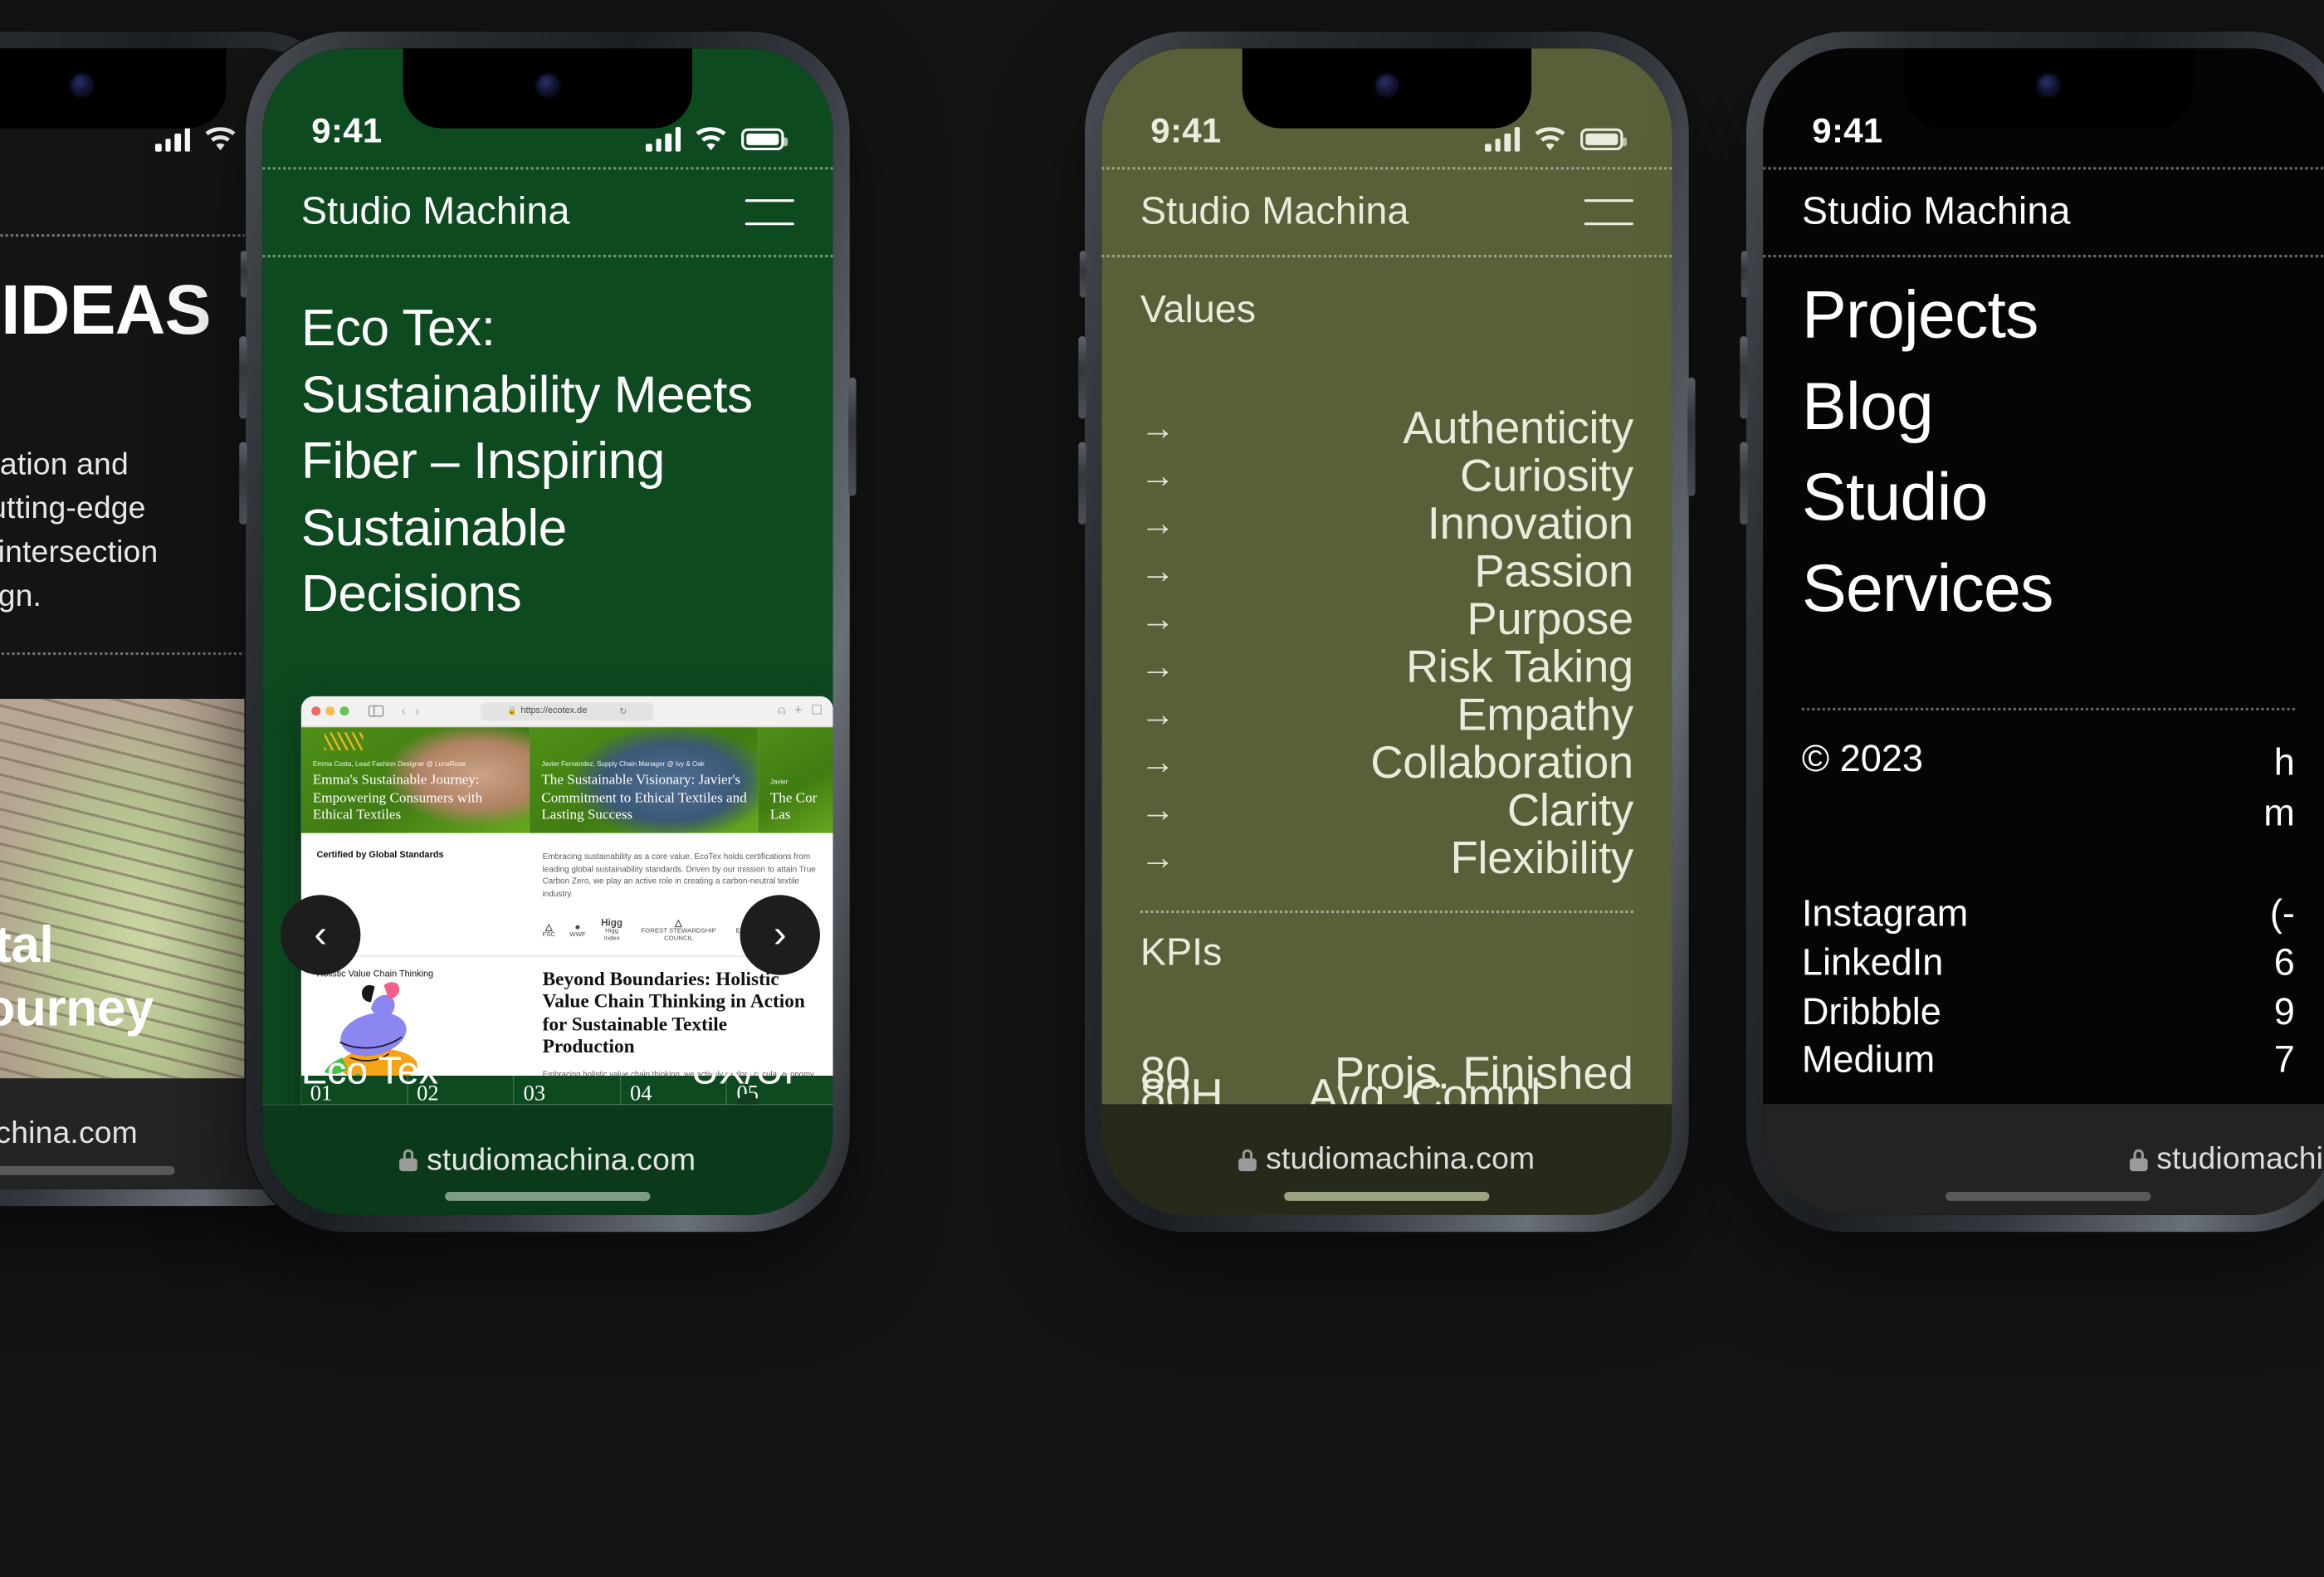 The height and width of the screenshot is (1577, 2324). I want to click on browser-url-field: 🔒 https://ecotex.de ↻, so click(568, 711).